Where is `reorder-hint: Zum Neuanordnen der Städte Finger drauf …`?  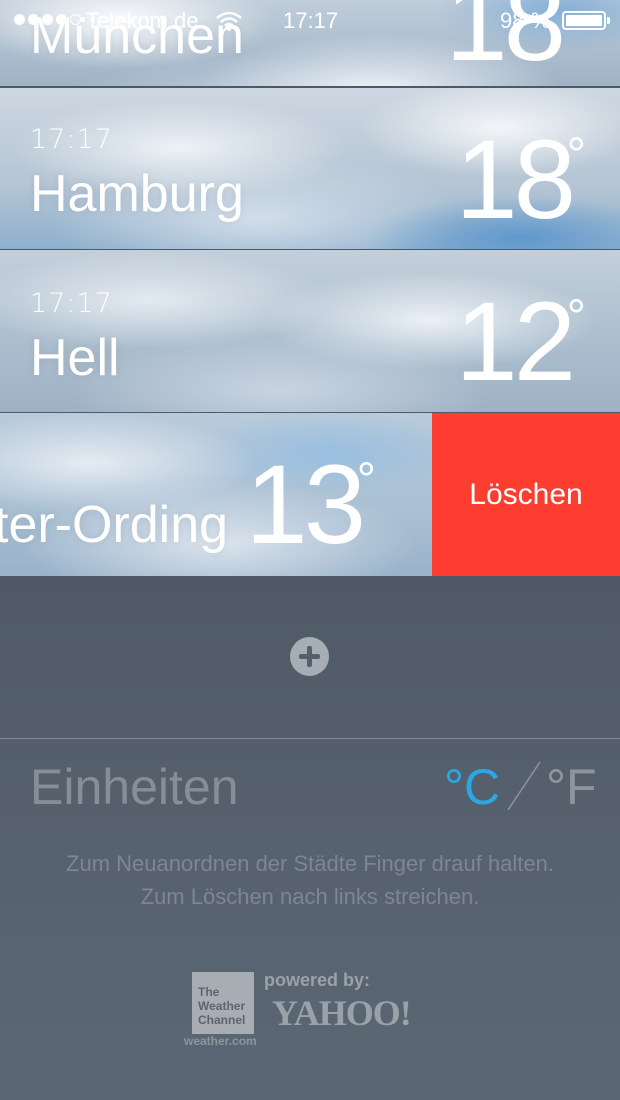
reorder-hint: Zum Neuanordnen der Städte Finger drauf … is located at coordinates (310, 863).